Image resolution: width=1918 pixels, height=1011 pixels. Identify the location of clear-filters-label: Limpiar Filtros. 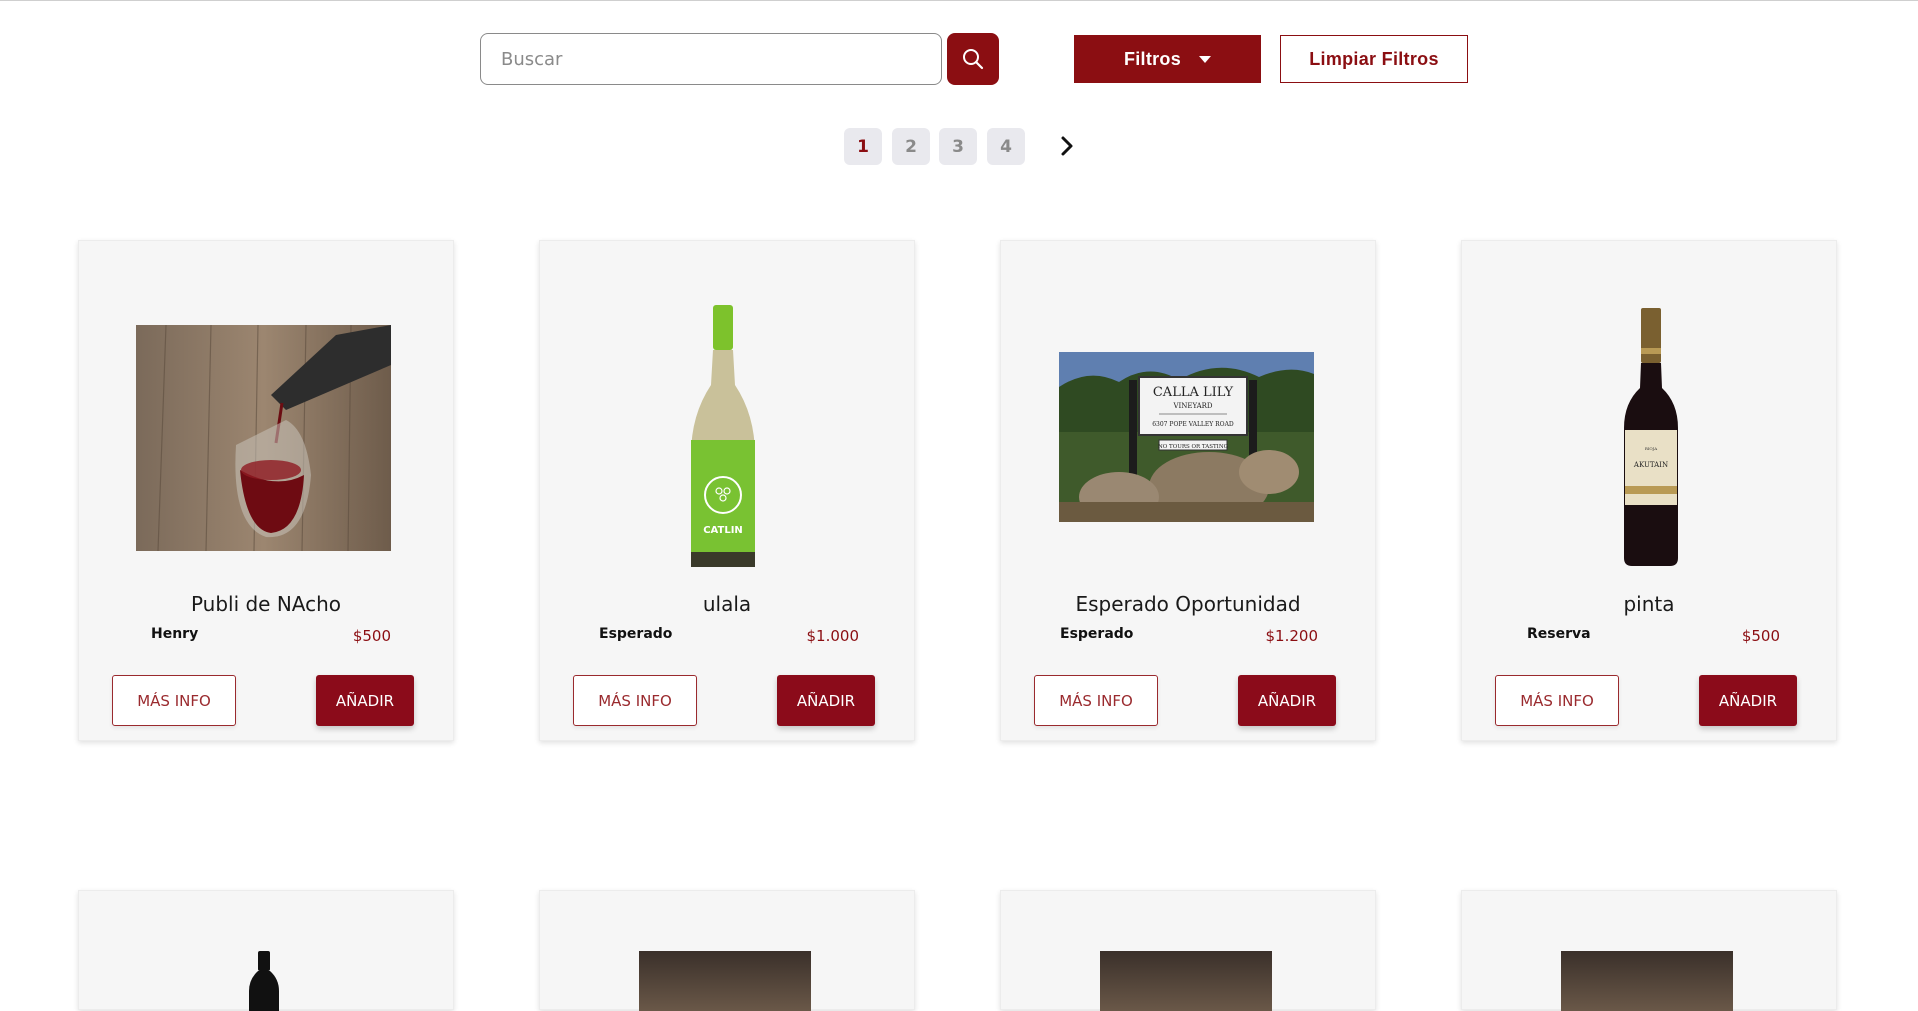
(1374, 58).